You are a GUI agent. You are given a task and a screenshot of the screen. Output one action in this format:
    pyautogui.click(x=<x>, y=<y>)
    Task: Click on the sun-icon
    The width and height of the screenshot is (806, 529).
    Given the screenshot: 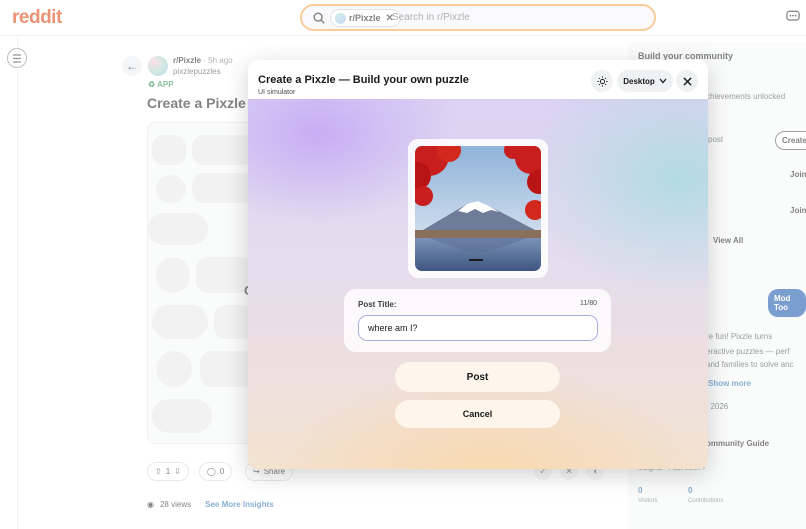 What is the action you would take?
    pyautogui.click(x=602, y=81)
    